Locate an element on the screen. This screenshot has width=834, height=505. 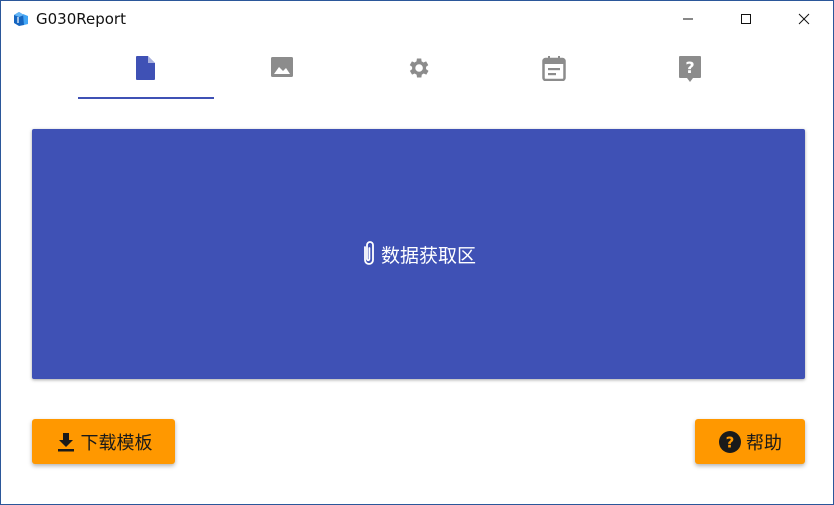
window-title: G030Report is located at coordinates (81, 19).